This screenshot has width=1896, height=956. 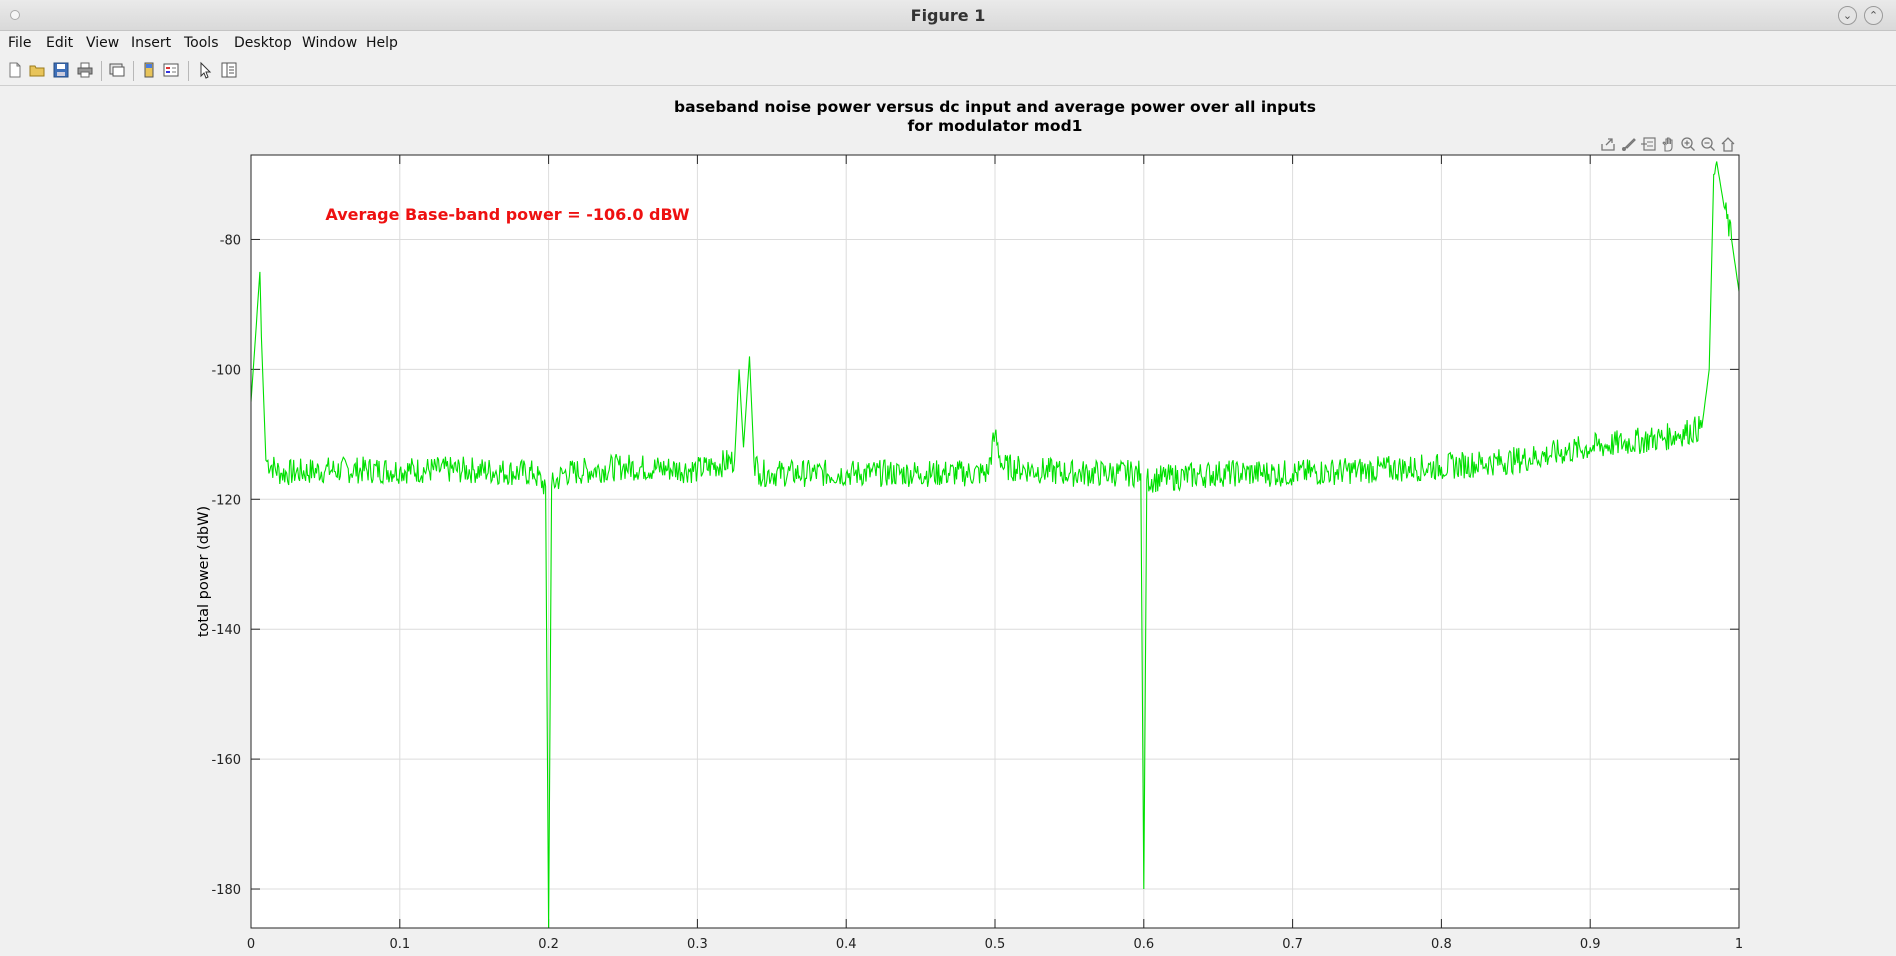 What do you see at coordinates (1708, 144) in the screenshot?
I see `zoom-out-icon` at bounding box center [1708, 144].